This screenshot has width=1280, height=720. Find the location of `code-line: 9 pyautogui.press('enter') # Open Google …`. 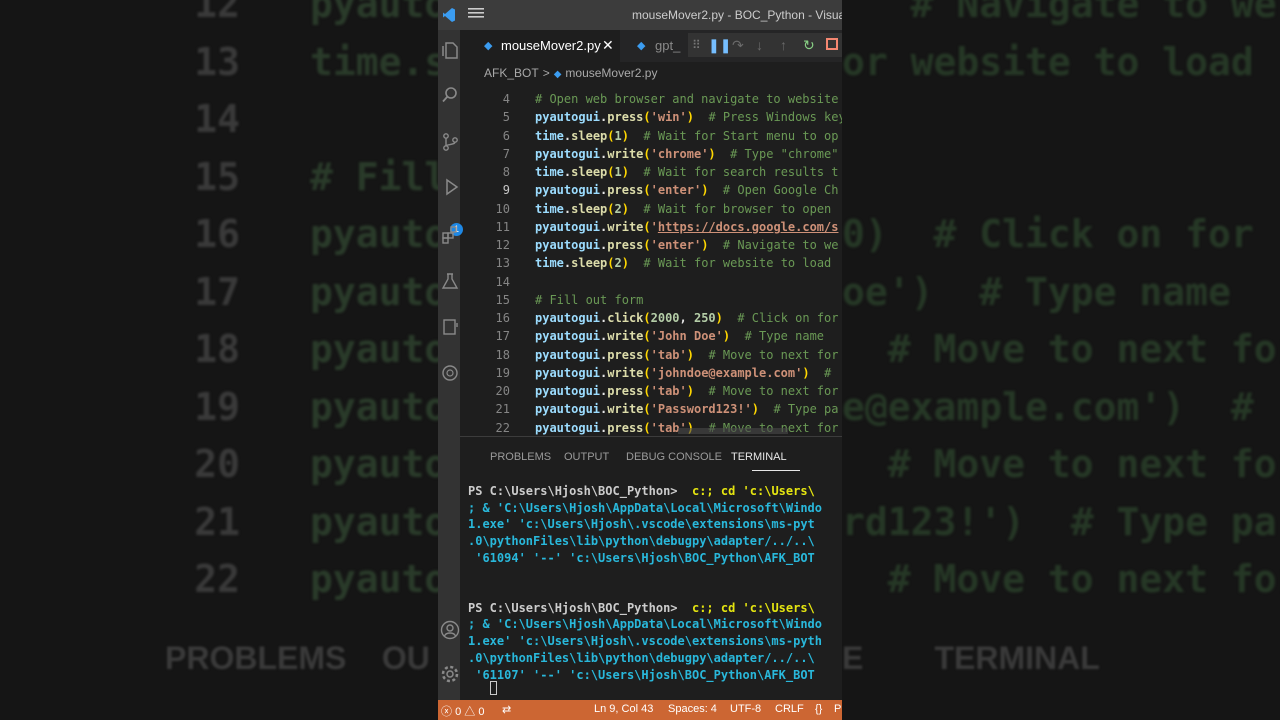

code-line: 9 pyautogui.press('enter') # Open Google … is located at coordinates (649, 190).